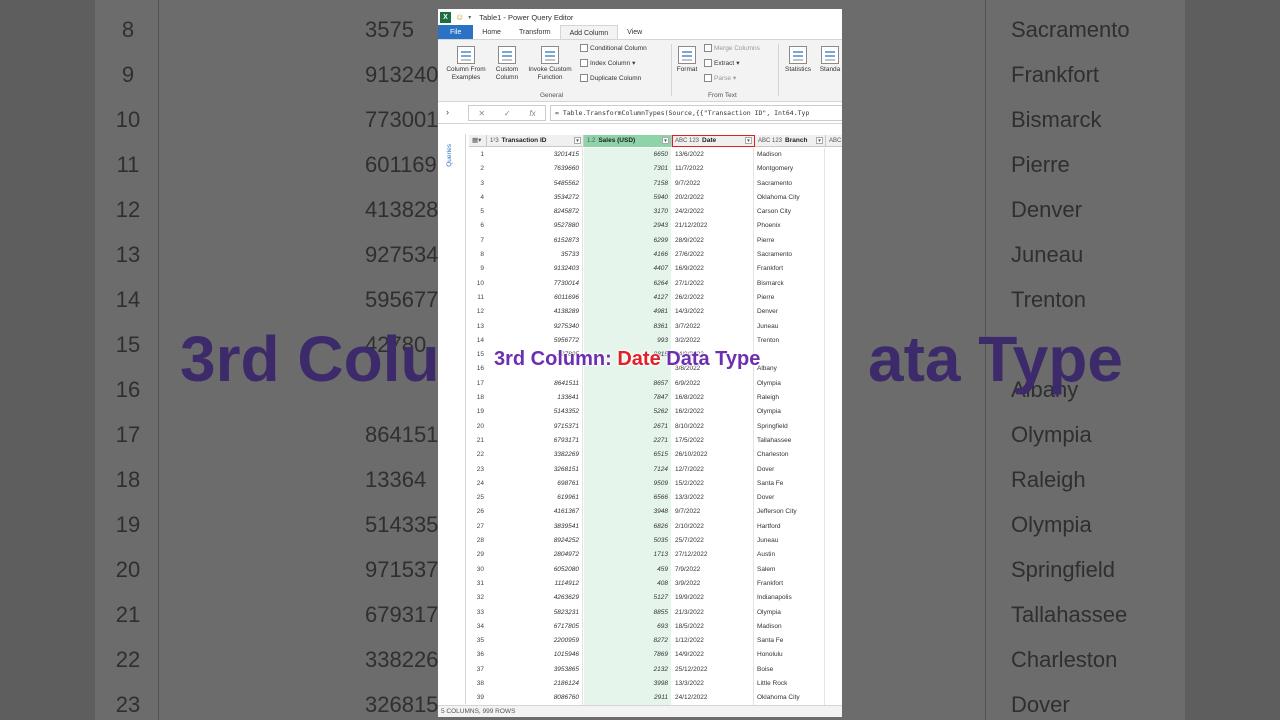 The width and height of the screenshot is (1280, 720). I want to click on row-index: 11, so click(477, 298).